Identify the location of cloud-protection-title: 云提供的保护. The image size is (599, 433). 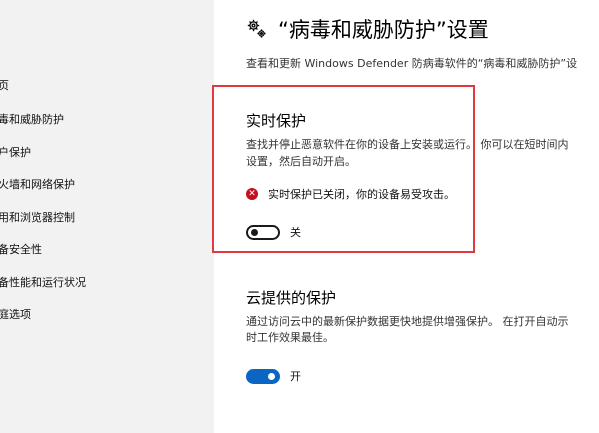
(291, 298).